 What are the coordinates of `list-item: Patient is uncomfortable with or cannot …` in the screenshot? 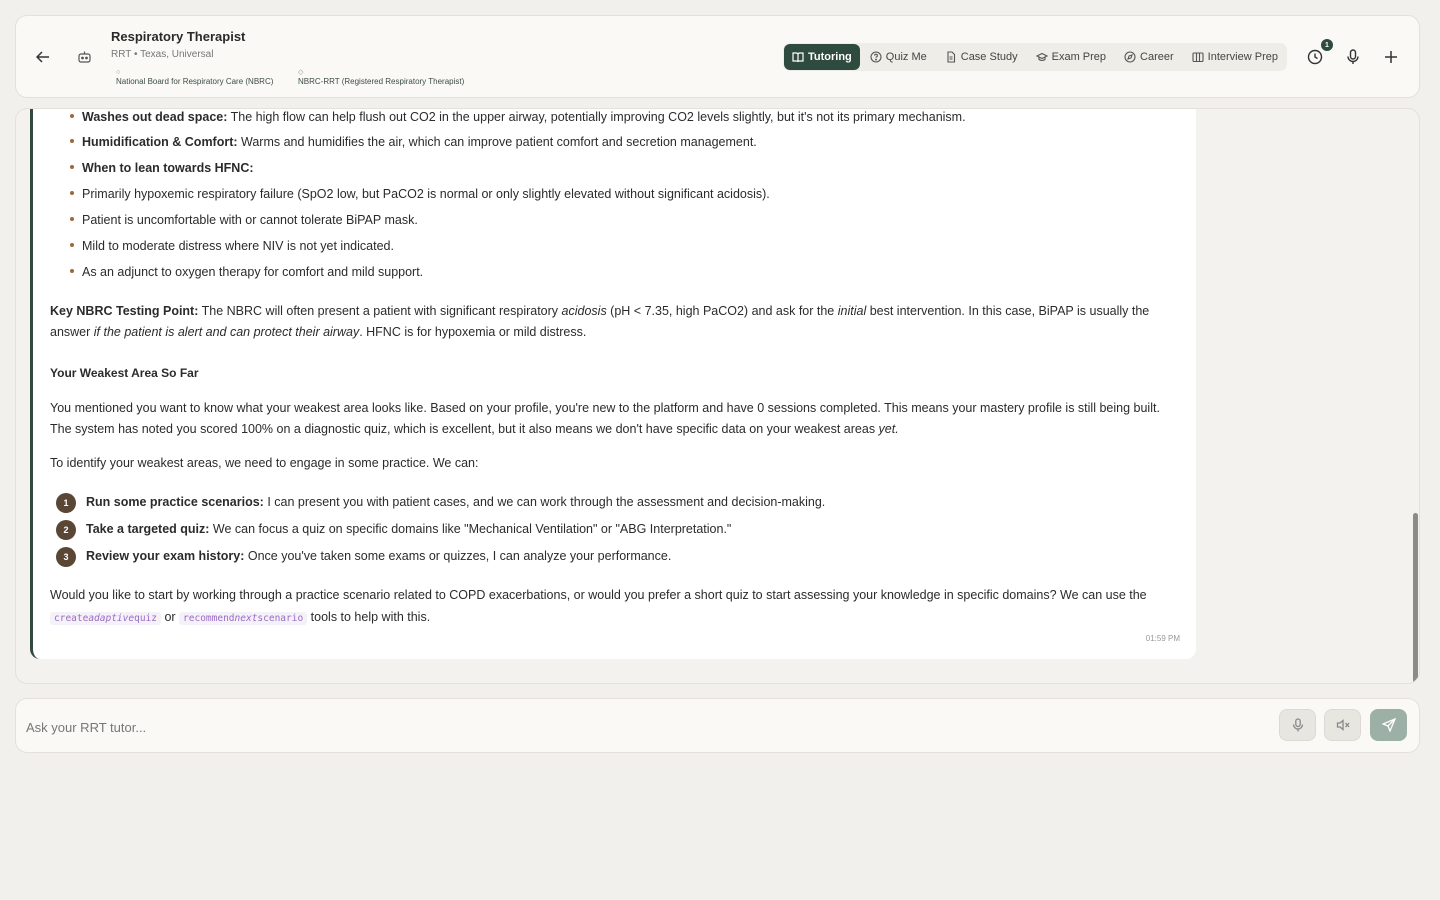 It's located at (244, 220).